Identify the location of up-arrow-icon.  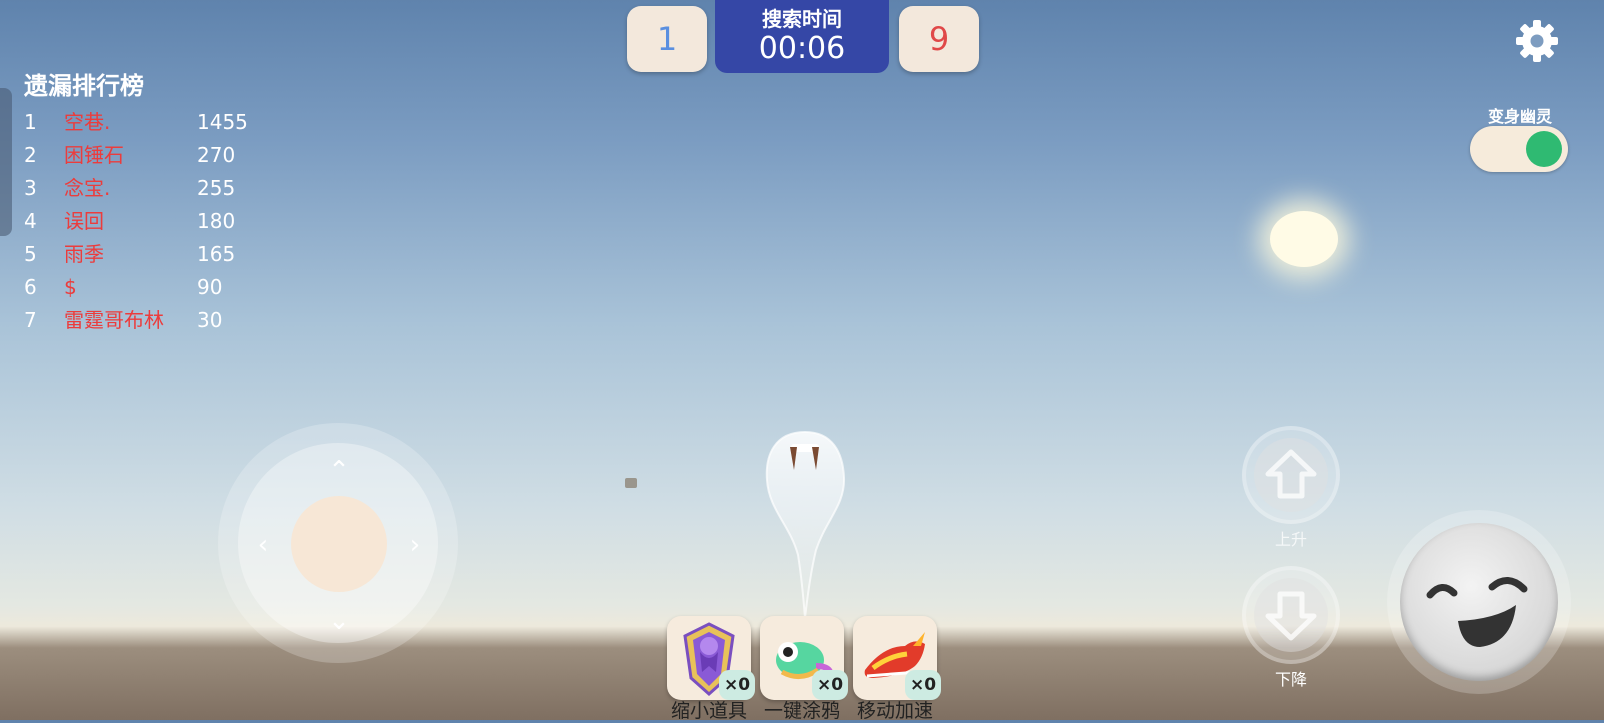
(1291, 474).